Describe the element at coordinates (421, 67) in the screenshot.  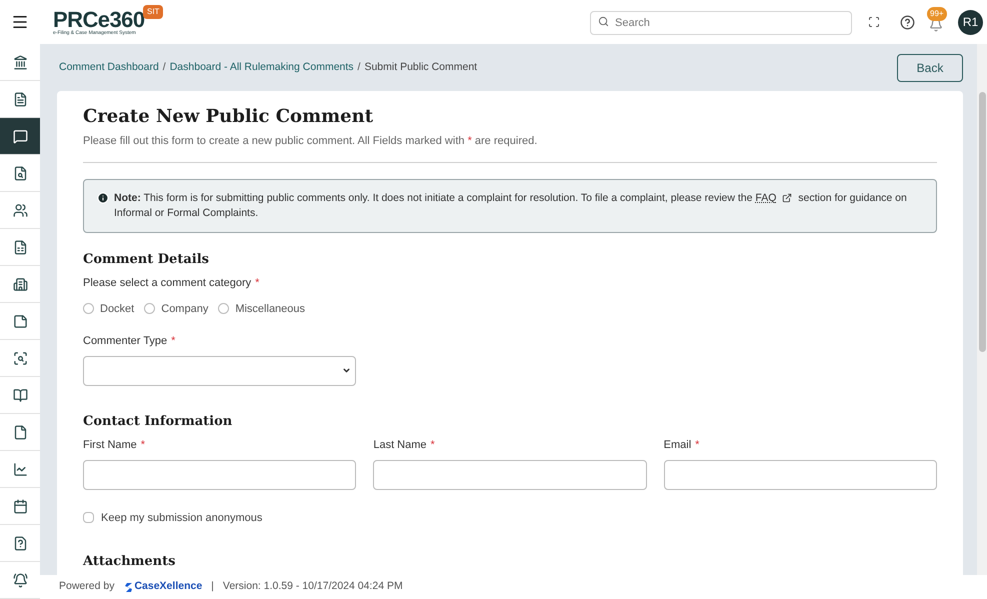
I see `breadcrumb-current: Submit Public Comment` at that location.